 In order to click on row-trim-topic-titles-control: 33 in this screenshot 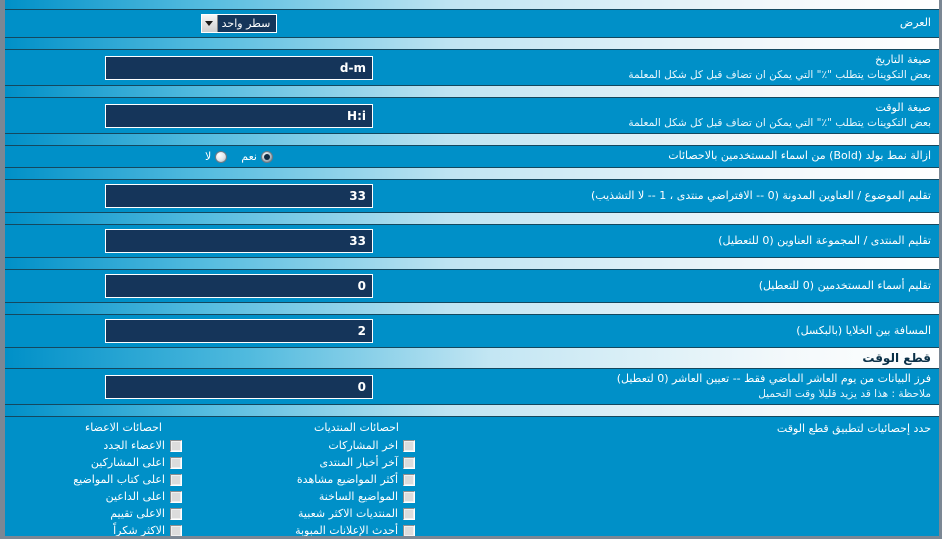, I will do `click(239, 196)`.